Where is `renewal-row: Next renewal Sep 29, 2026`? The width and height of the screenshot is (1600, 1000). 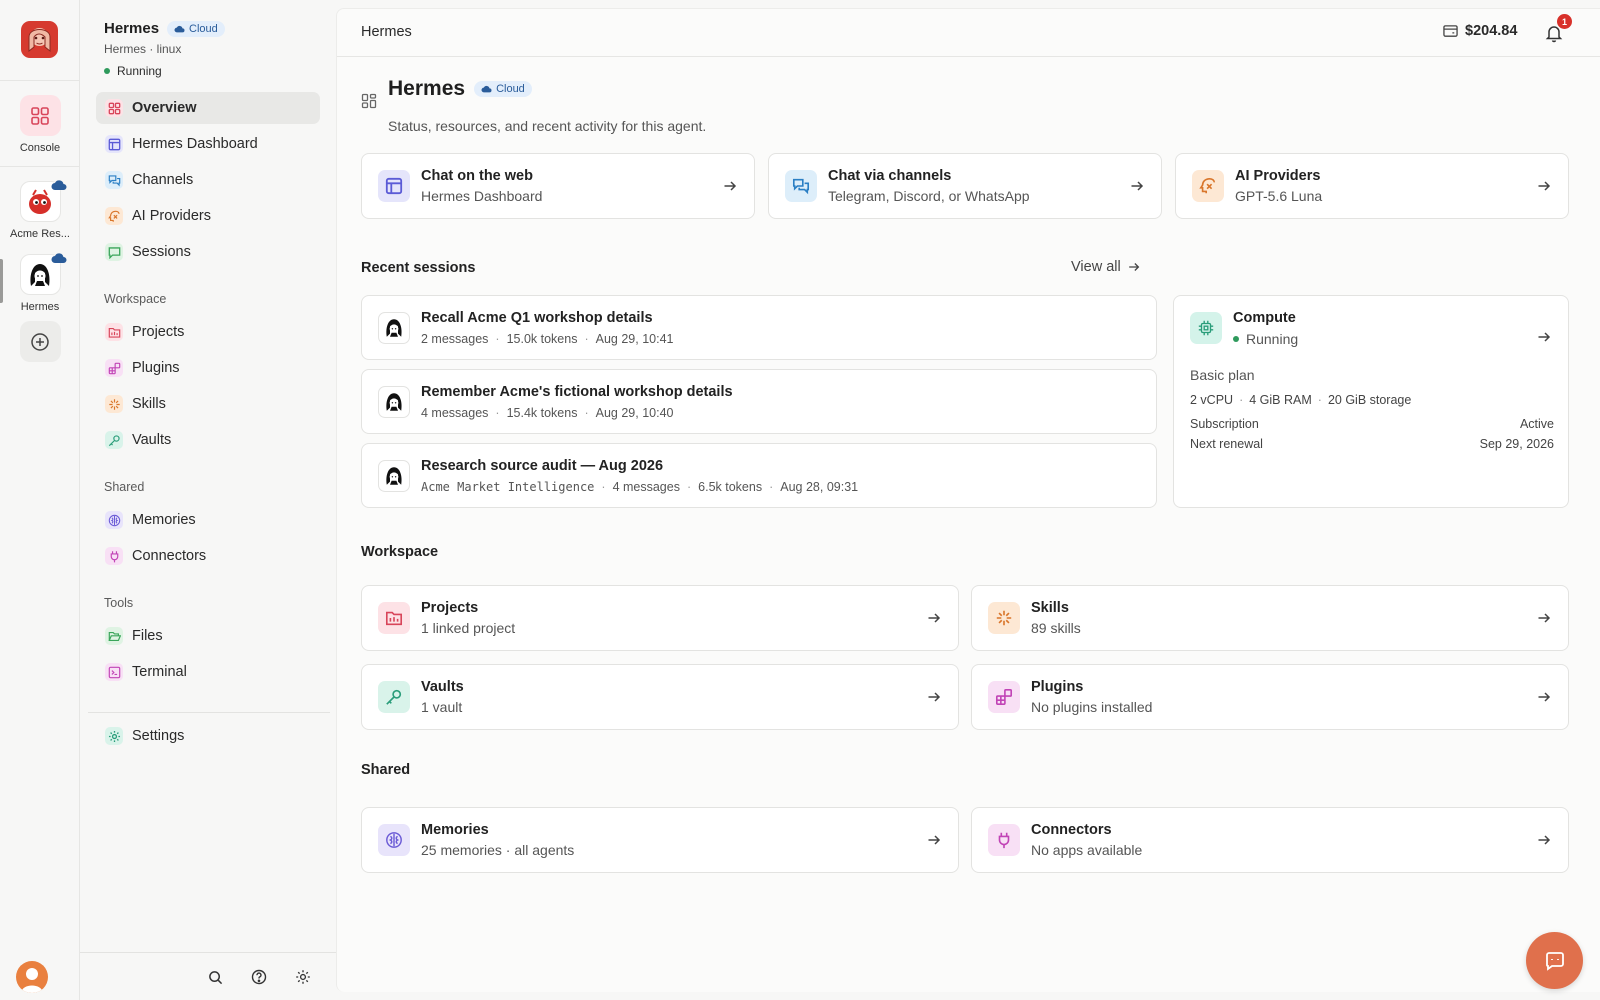
renewal-row: Next renewal Sep 29, 2026 is located at coordinates (1372, 444).